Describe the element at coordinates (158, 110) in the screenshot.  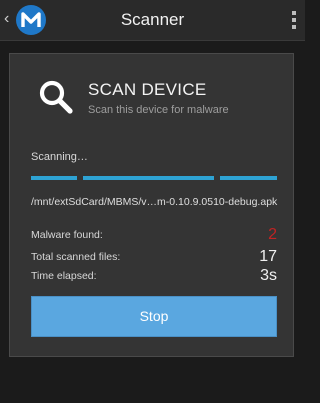
I see `scan-subheading: Scan this device for malware` at that location.